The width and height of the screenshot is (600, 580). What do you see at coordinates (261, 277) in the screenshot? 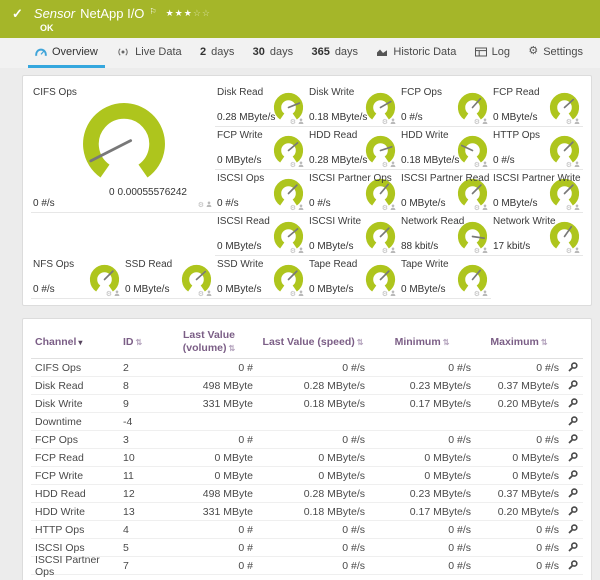
I see `gauge-ssd-write: SSD Write 0 MByte/s ⚙` at bounding box center [261, 277].